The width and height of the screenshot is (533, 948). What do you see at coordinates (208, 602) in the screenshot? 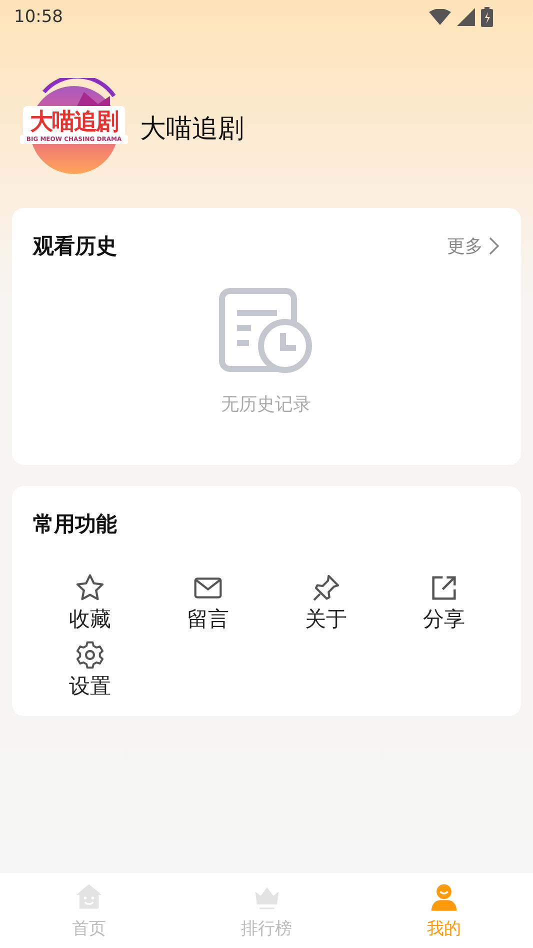
I see `mail-button: 留言` at bounding box center [208, 602].